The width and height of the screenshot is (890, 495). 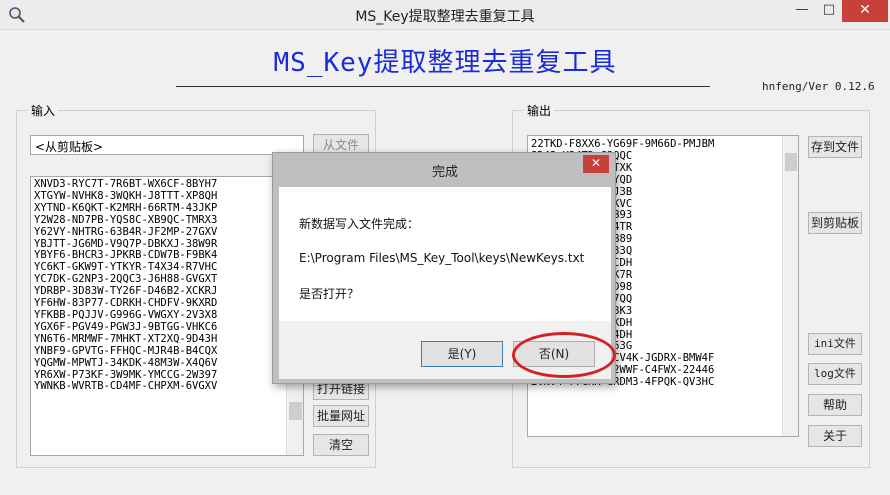 I want to click on input-key-line: YNBF9-GPVTG-FFHQC-MJR4B-B4CQX, so click(x=126, y=350).